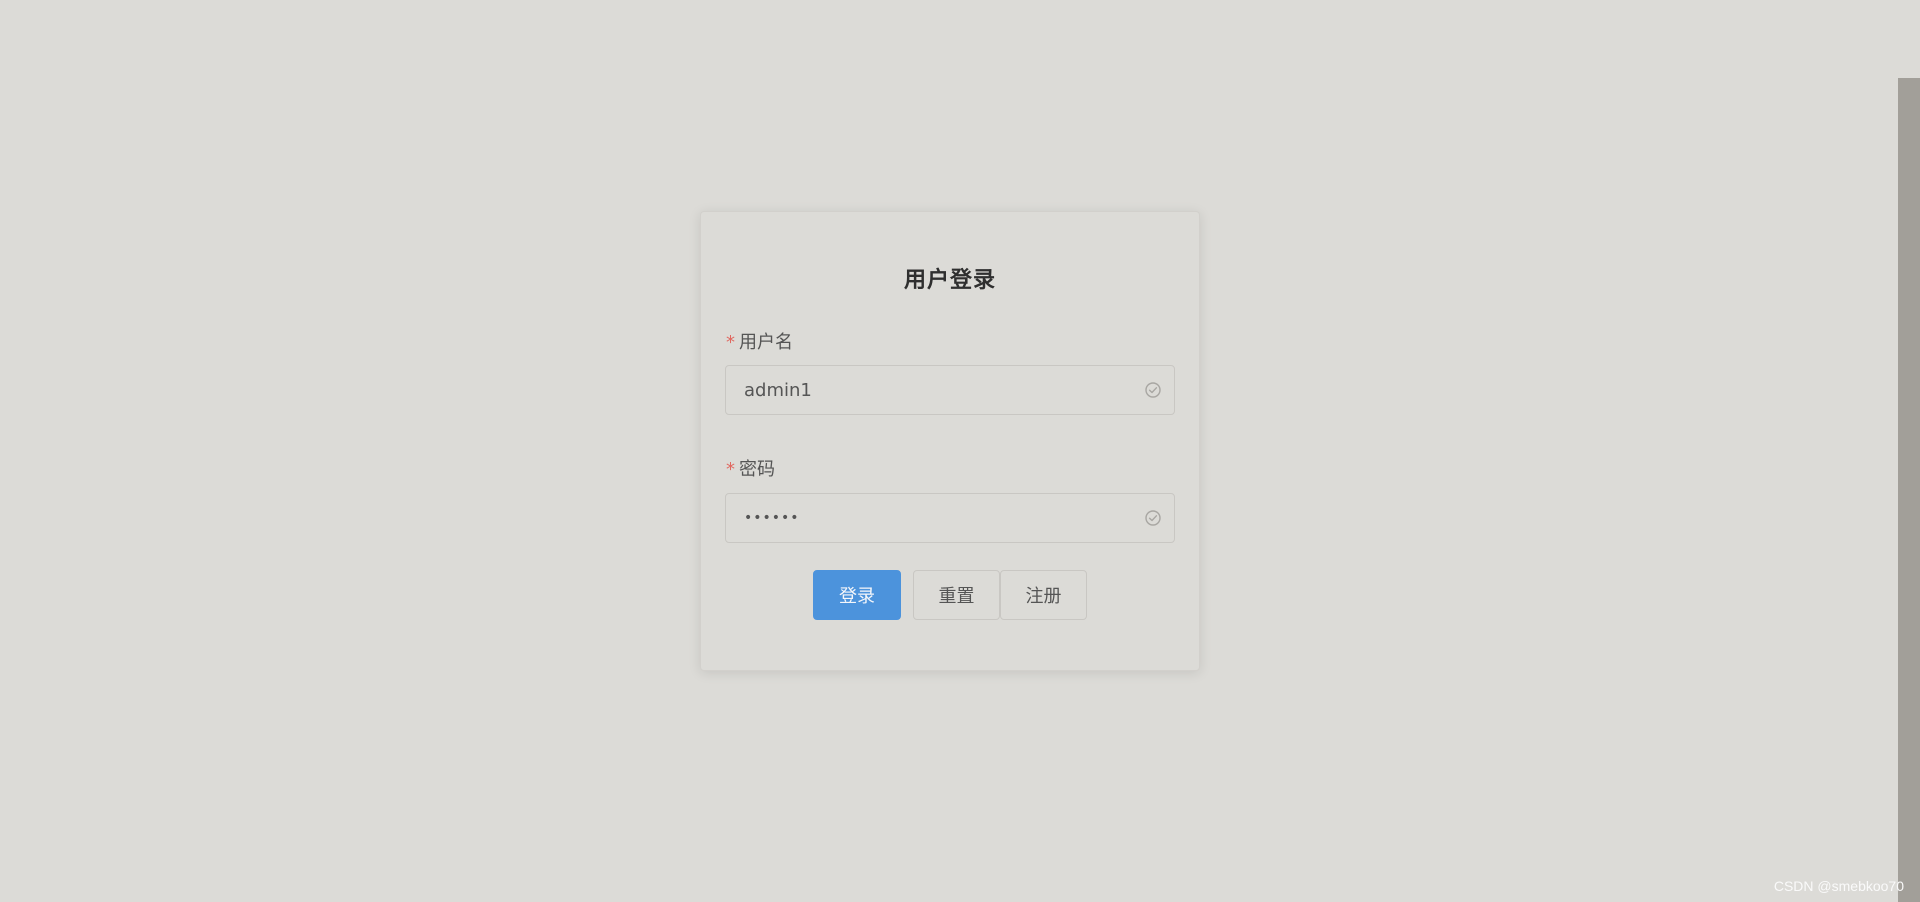  I want to click on username-field, so click(950, 390).